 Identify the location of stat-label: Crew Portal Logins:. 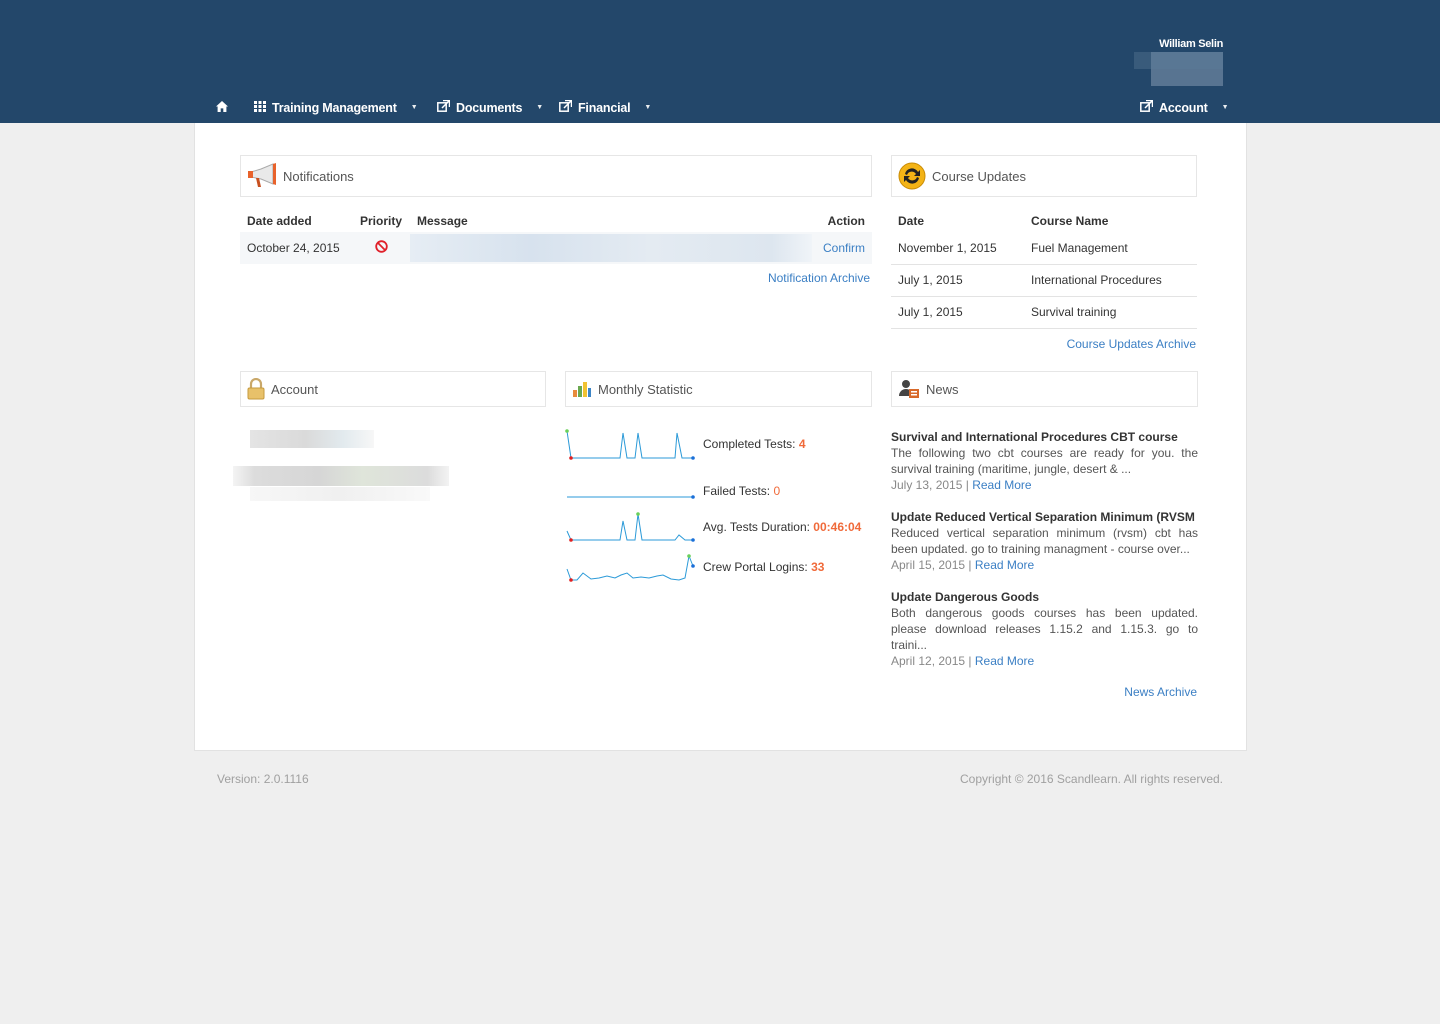
(755, 567).